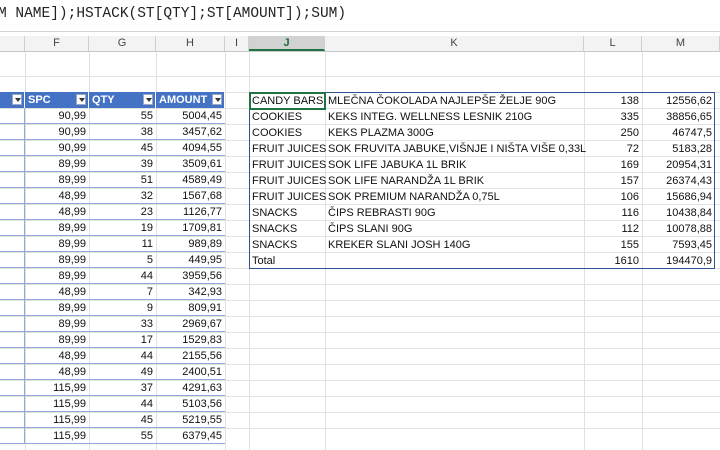 This screenshot has height=450, width=720. Describe the element at coordinates (613, 261) in the screenshot. I see `cell-qty-sum: 1610` at that location.